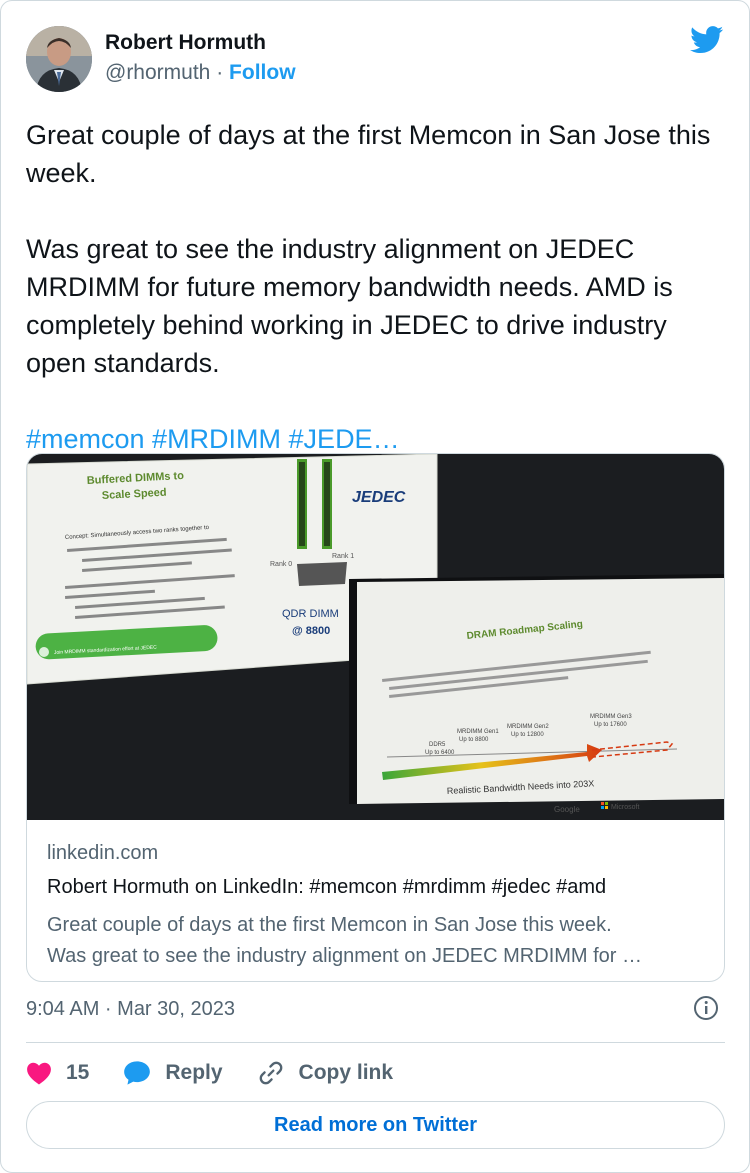  I want to click on svg-text: Microsoft, so click(625, 807).